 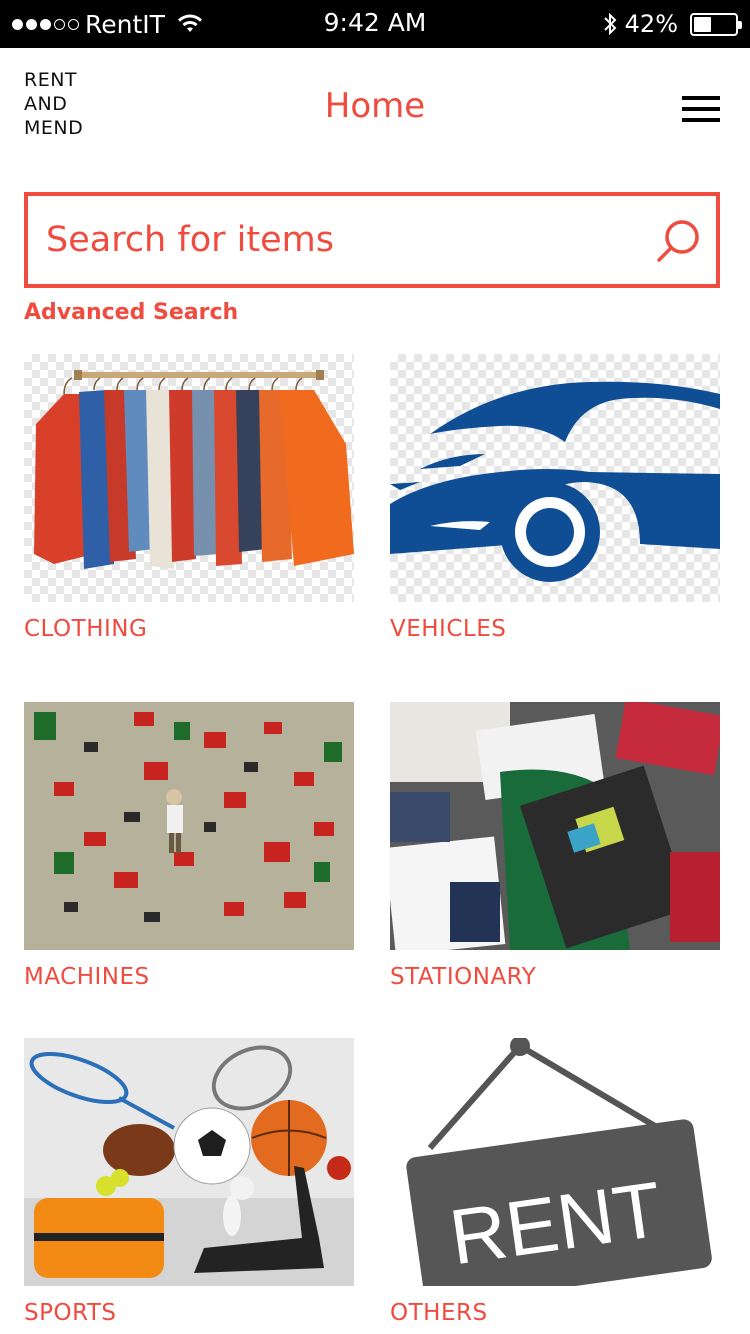 I want to click on search-icon, so click(x=679, y=241).